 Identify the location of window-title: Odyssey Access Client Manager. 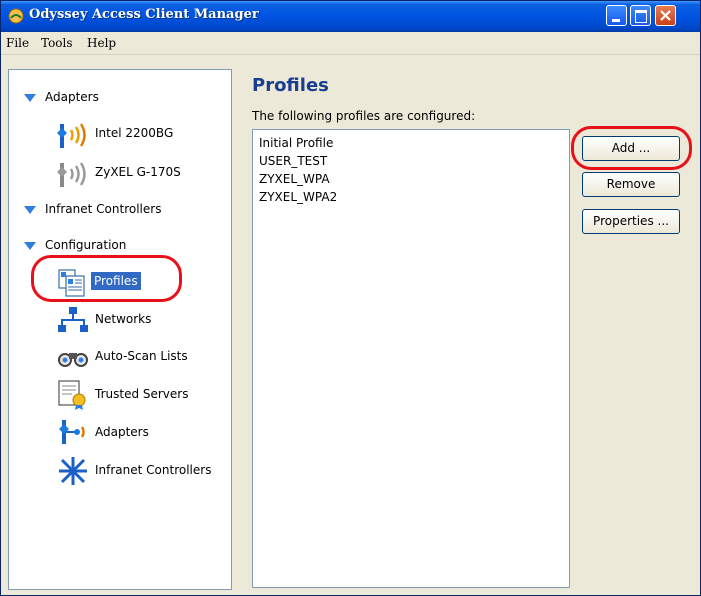
(144, 14).